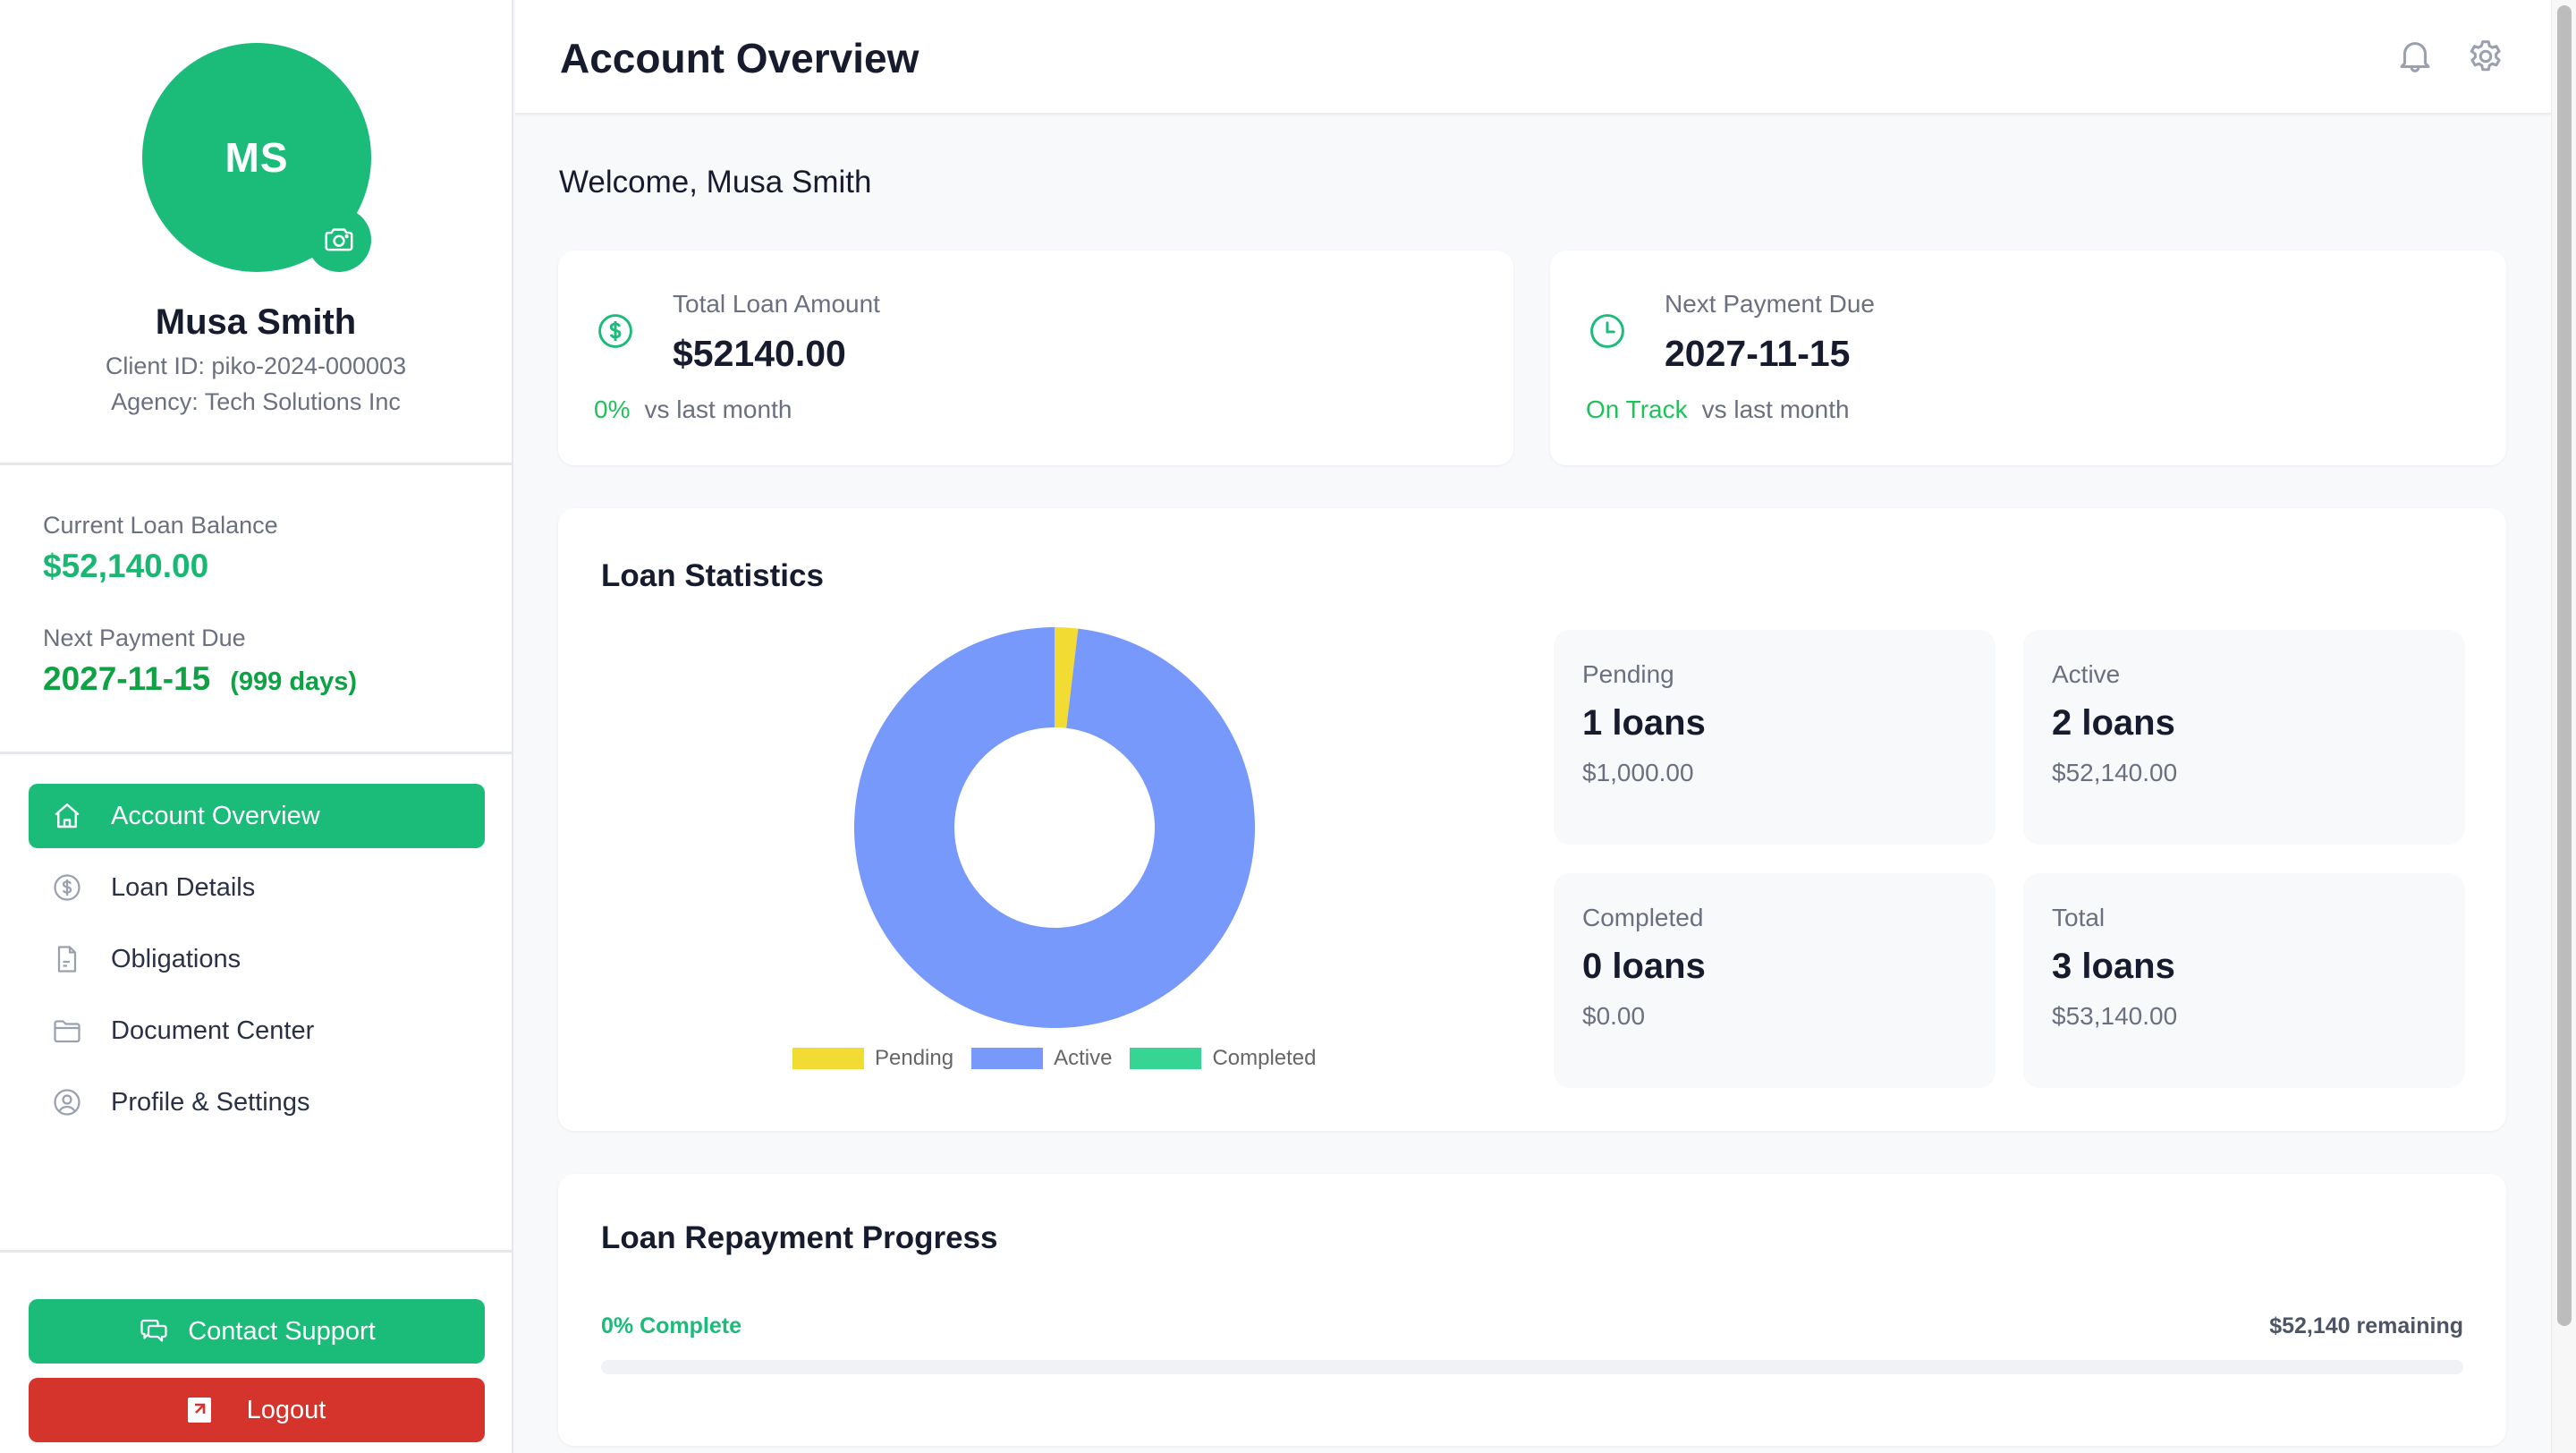  I want to click on welcome-message: Welcome, Musa Smith, so click(715, 182).